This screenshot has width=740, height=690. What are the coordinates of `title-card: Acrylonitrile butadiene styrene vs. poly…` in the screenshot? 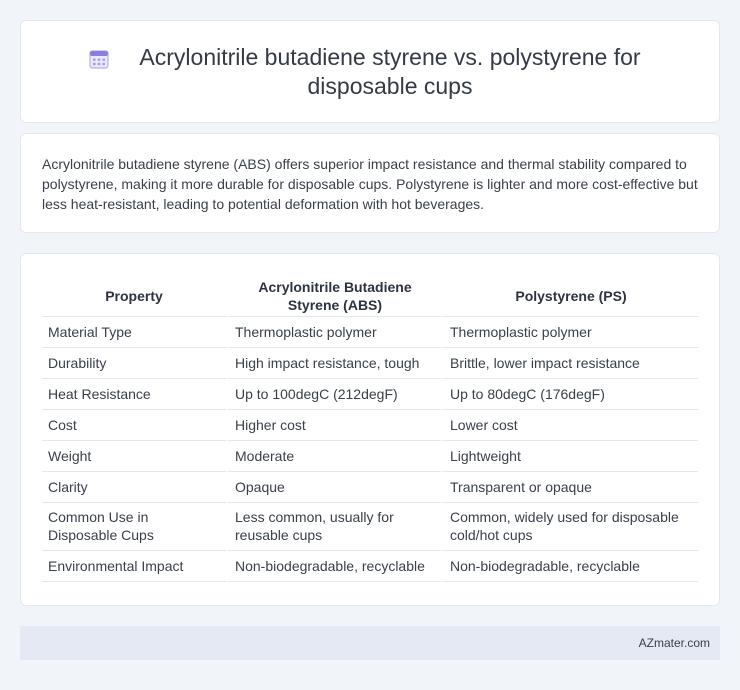 It's located at (370, 71).